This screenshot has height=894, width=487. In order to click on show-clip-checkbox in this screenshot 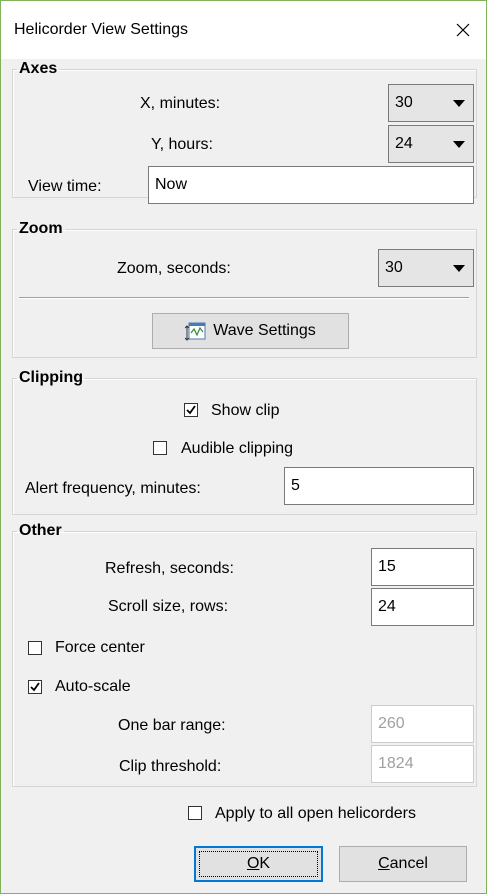, I will do `click(191, 410)`.